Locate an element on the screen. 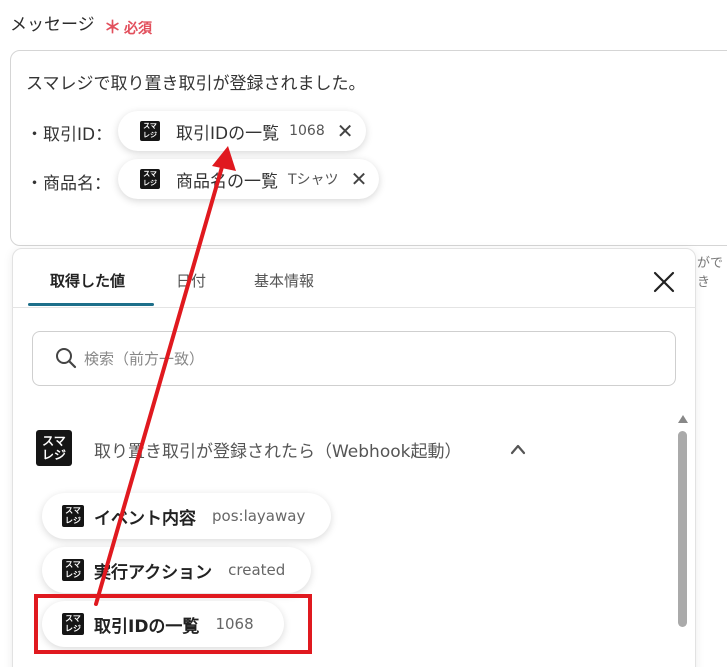  value-item-event-content: スマ レジ イベント内容 pos:layaway is located at coordinates (187, 516).